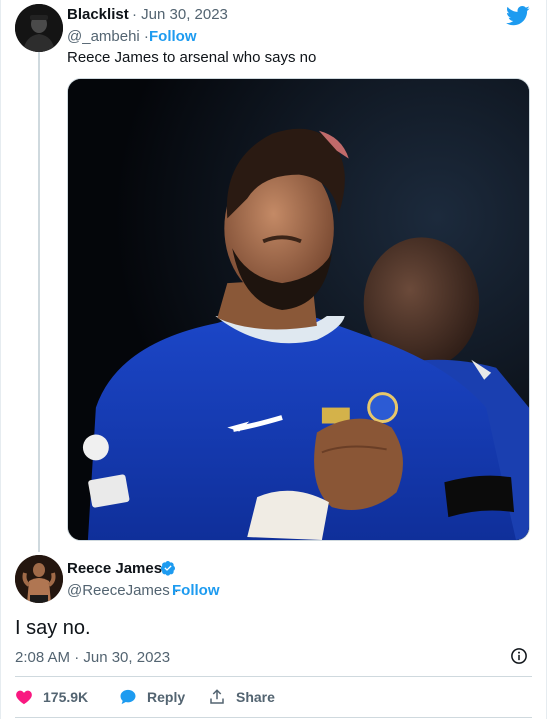 The image size is (547, 719). Describe the element at coordinates (39, 302) in the screenshot. I see `thread-connector-line` at that location.